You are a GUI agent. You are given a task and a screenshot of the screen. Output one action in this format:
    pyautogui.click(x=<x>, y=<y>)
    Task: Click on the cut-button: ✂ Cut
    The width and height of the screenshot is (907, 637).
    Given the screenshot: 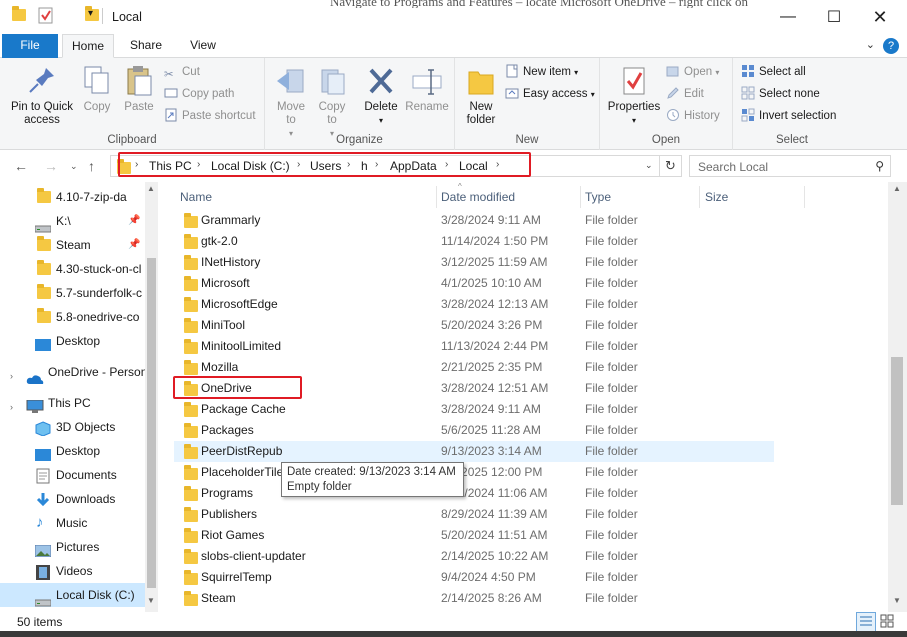 What is the action you would take?
    pyautogui.click(x=182, y=72)
    